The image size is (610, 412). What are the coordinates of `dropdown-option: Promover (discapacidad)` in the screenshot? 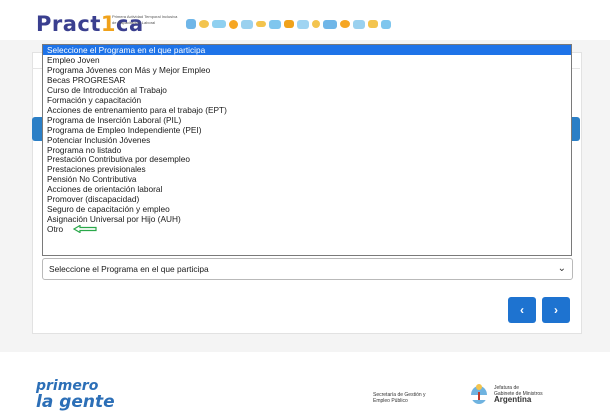 It's located at (307, 199).